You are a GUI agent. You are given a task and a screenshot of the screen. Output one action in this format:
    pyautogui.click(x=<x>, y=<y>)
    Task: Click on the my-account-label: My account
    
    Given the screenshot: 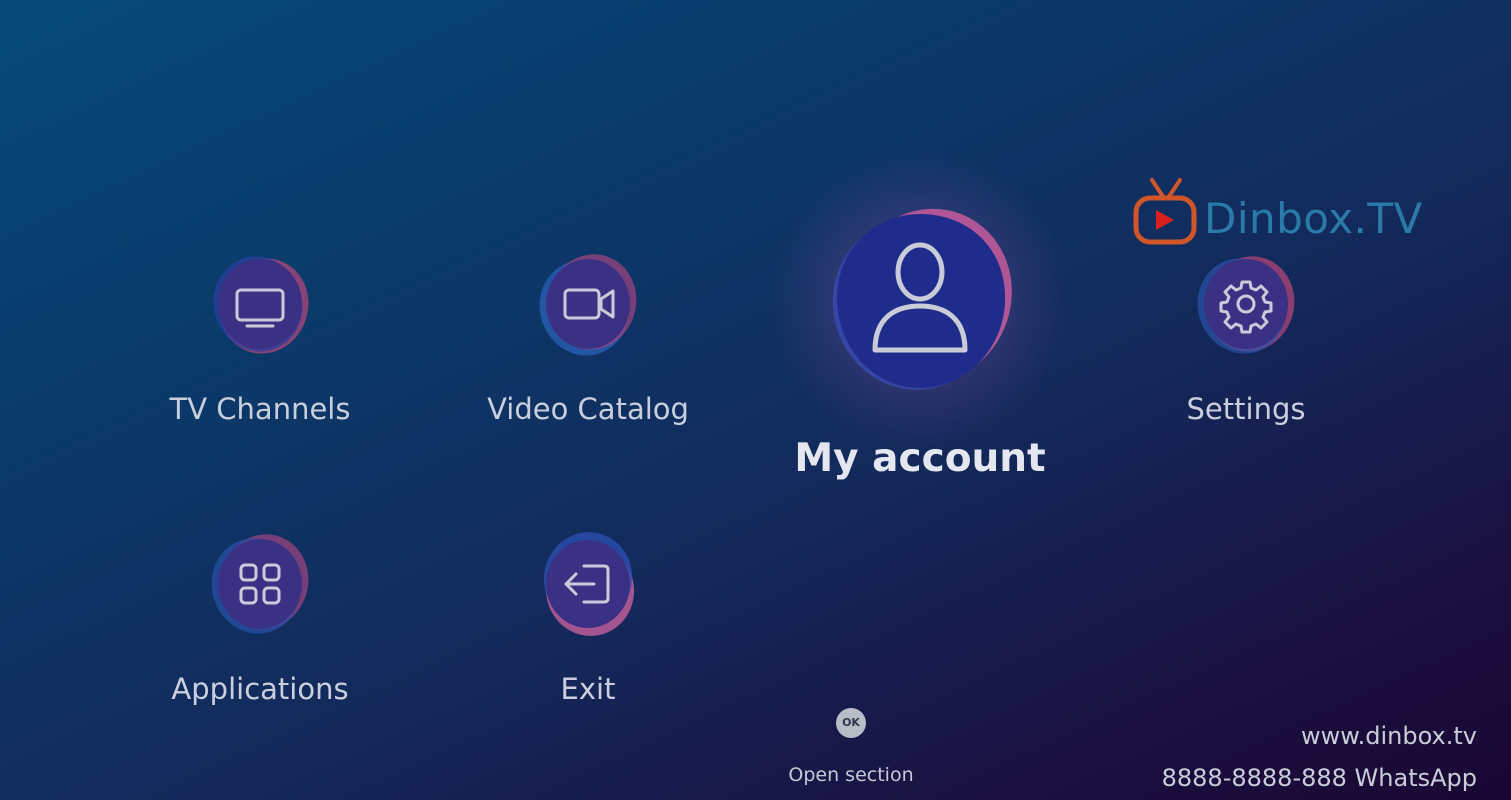 What is the action you would take?
    pyautogui.click(x=920, y=458)
    